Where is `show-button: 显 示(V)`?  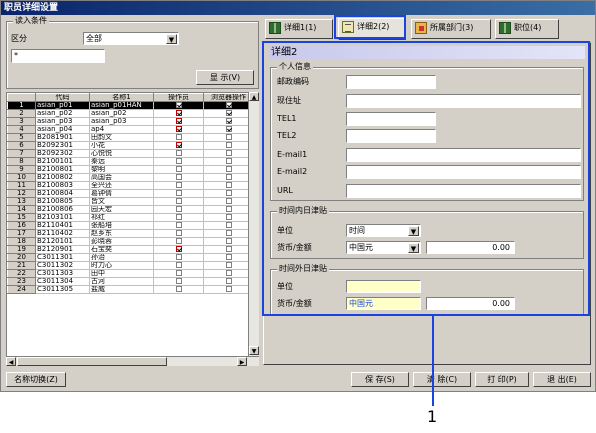
show-button: 显 示(V) is located at coordinates (225, 77).